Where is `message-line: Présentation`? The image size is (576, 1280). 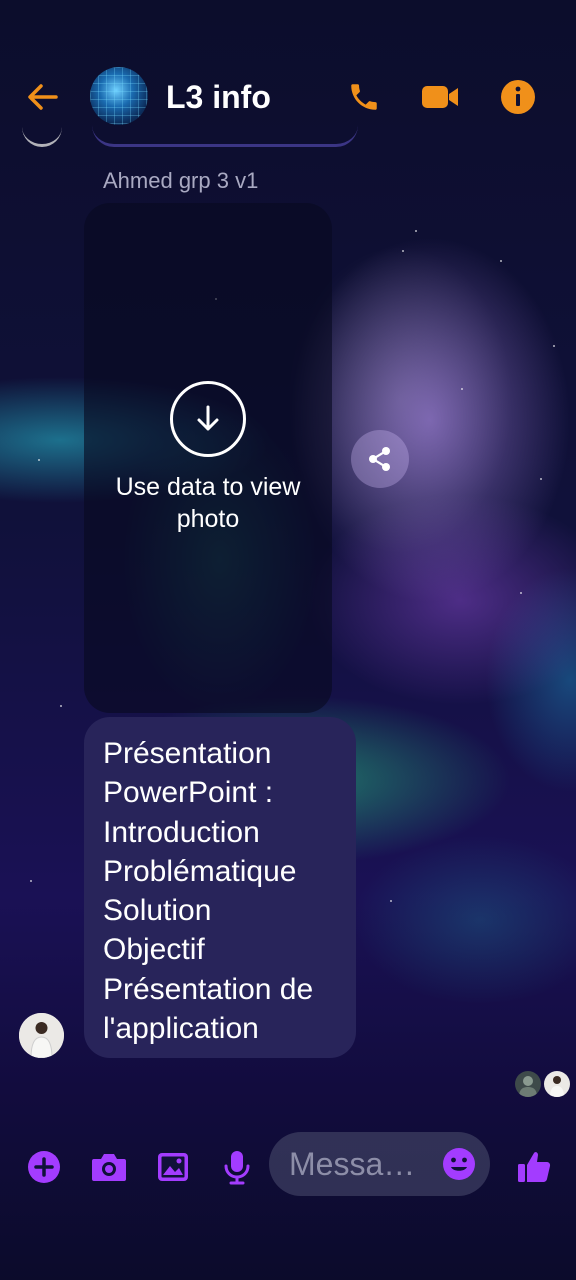 message-line: Présentation is located at coordinates (187, 753).